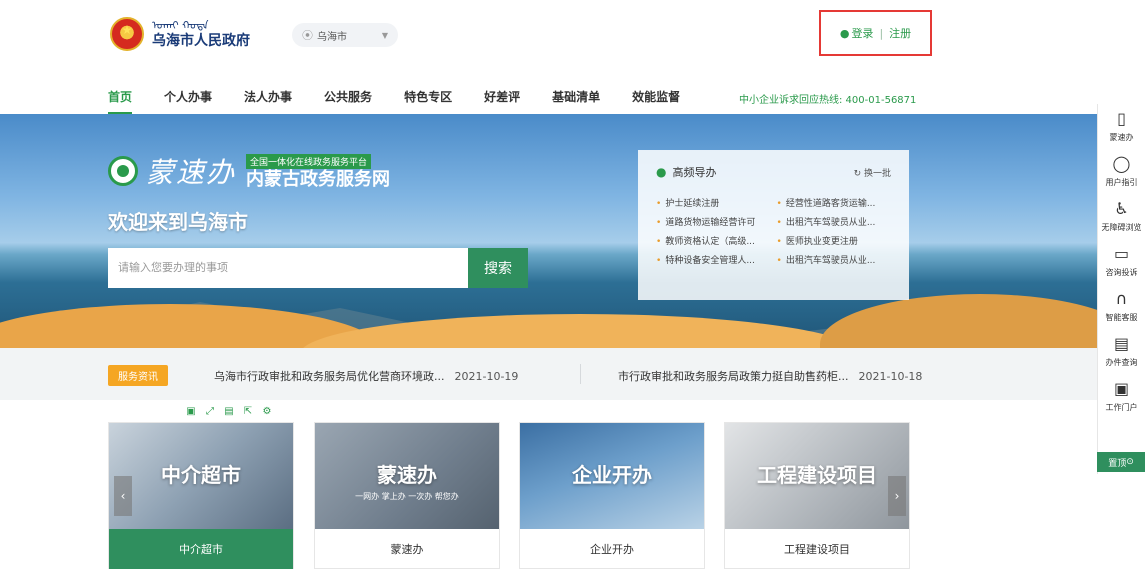  I want to click on document-search-icon: ▤, so click(1121, 343).